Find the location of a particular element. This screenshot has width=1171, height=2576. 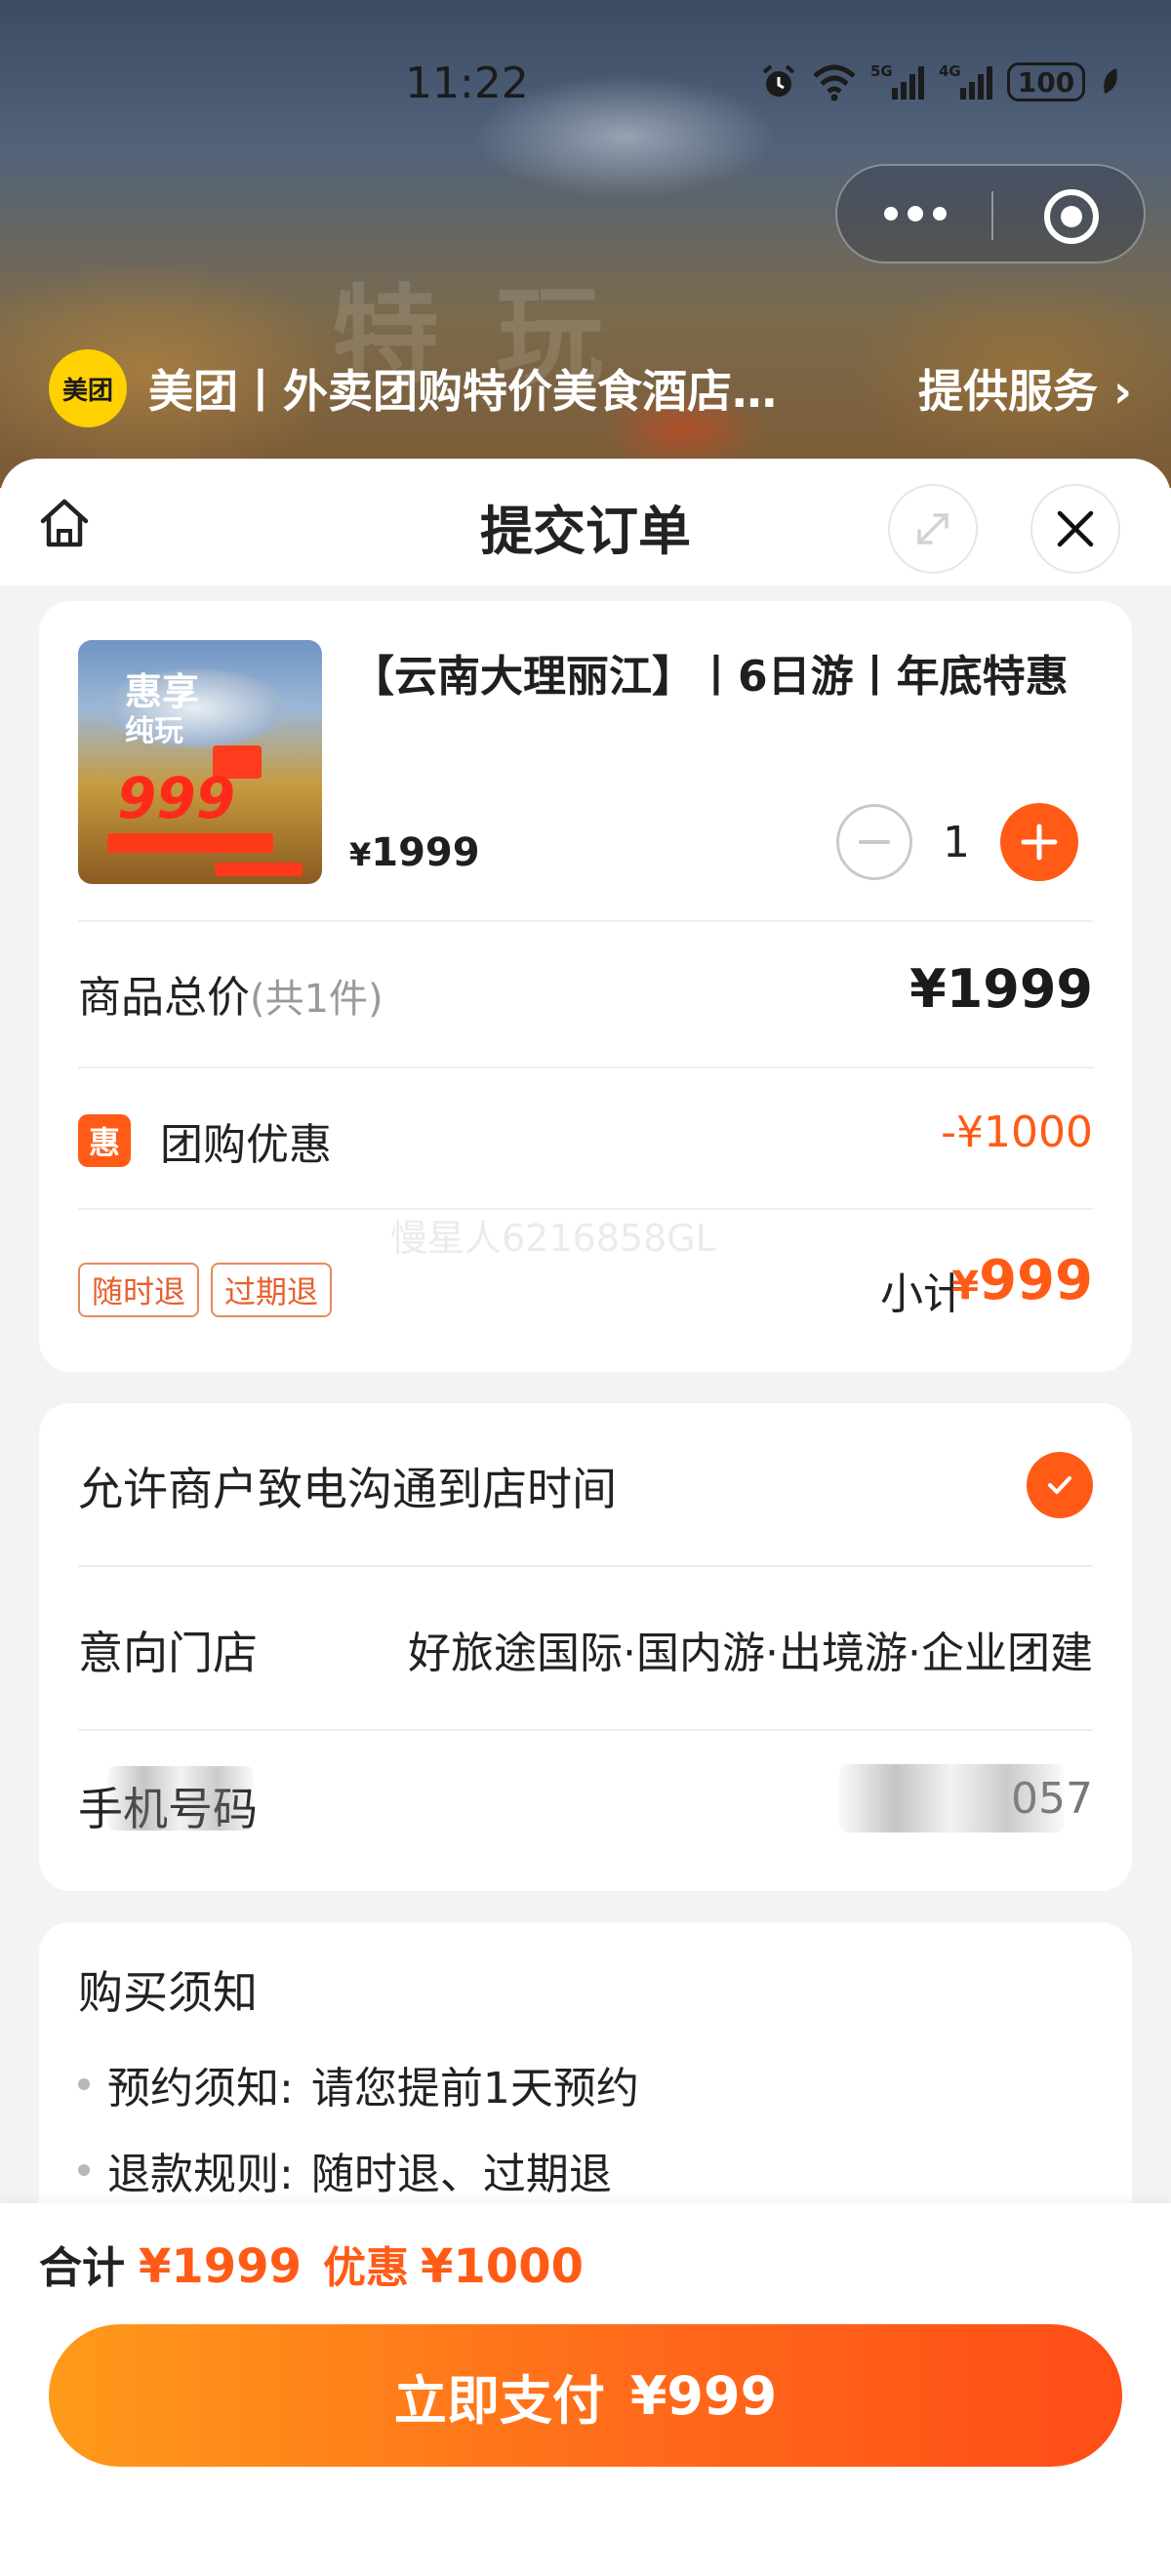

status-icons: 5G 4G 100 is located at coordinates (939, 81).